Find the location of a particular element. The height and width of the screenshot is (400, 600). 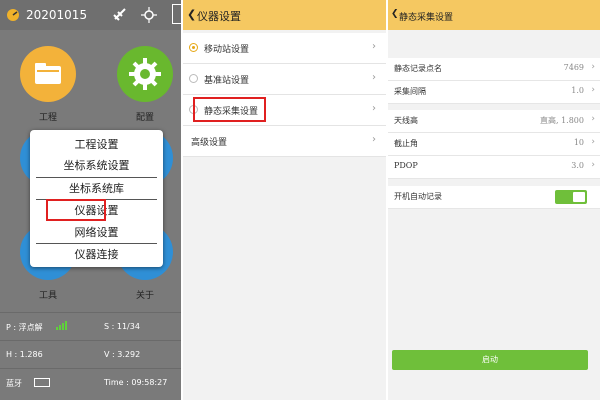

grid-label-about: 关于 is located at coordinates (144, 296).